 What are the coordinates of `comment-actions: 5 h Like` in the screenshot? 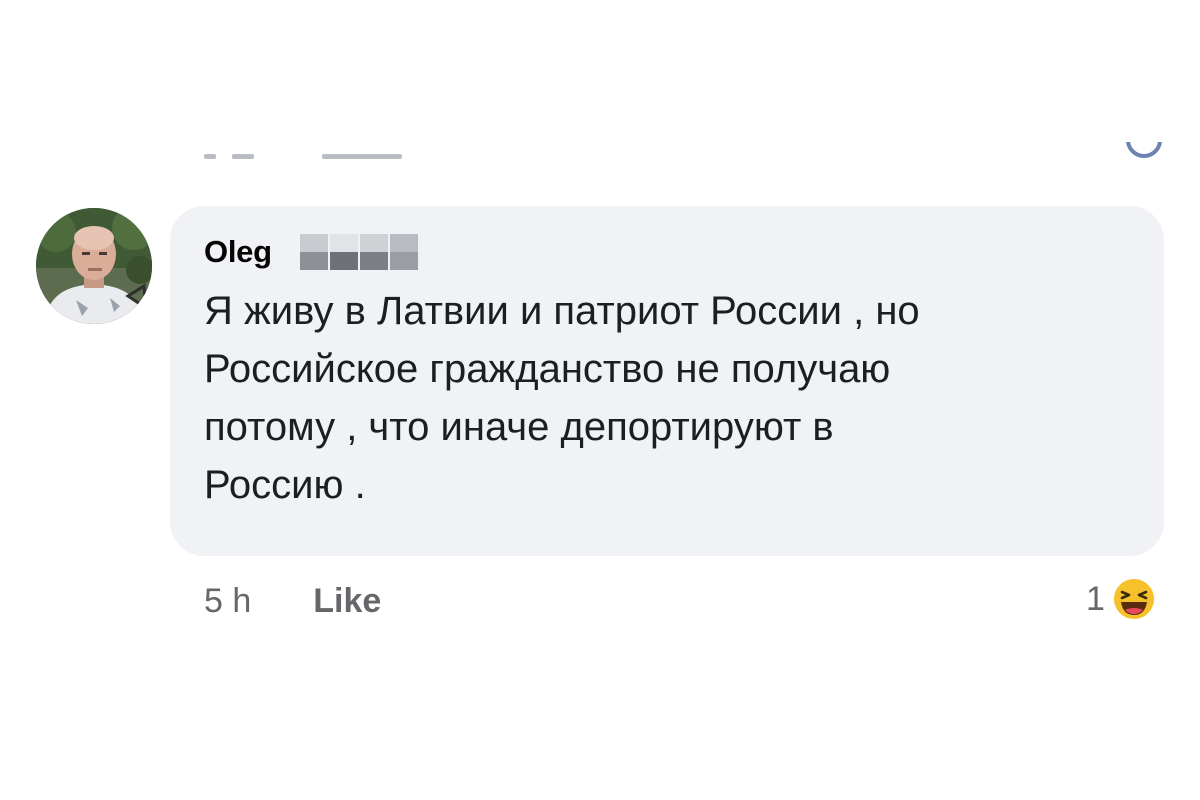 It's located at (292, 601).